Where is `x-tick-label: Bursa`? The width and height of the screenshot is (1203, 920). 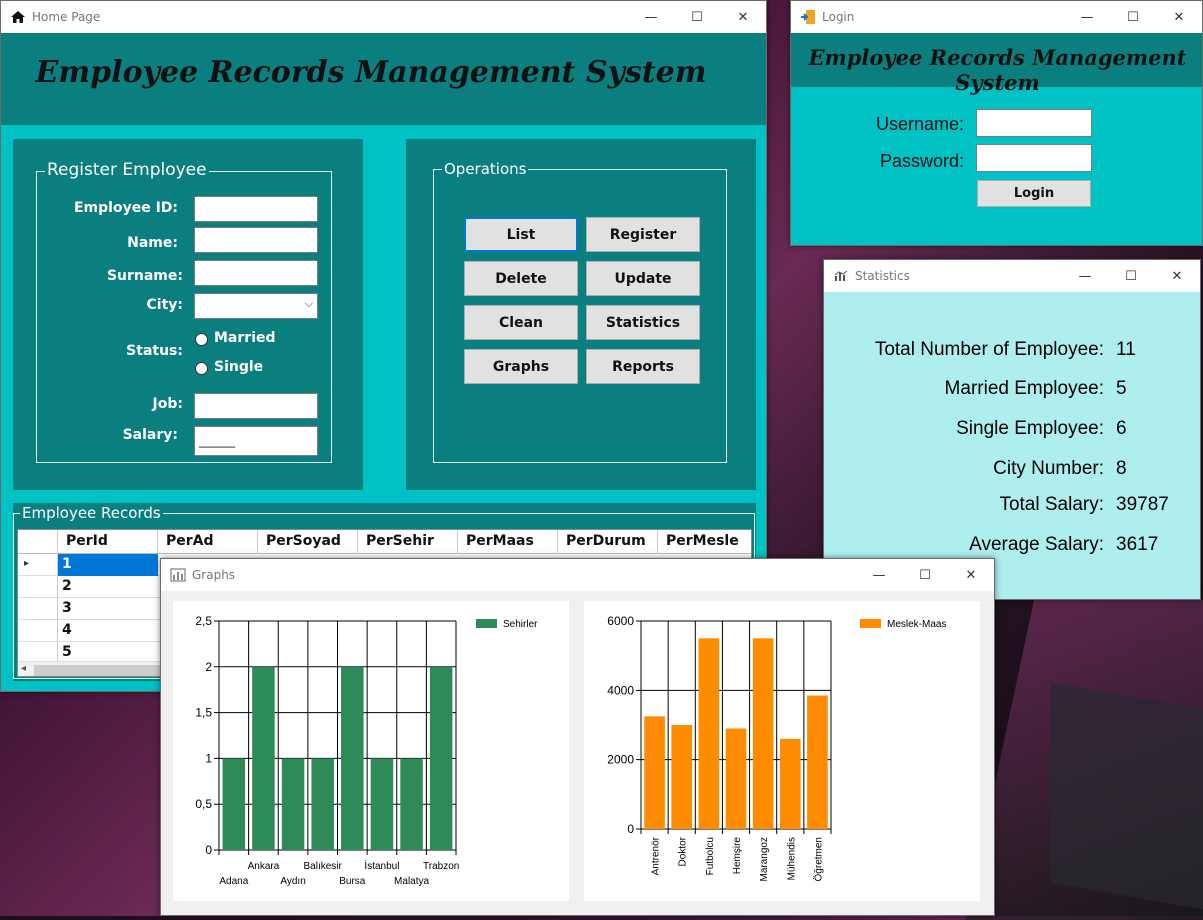
x-tick-label: Bursa is located at coordinates (352, 881).